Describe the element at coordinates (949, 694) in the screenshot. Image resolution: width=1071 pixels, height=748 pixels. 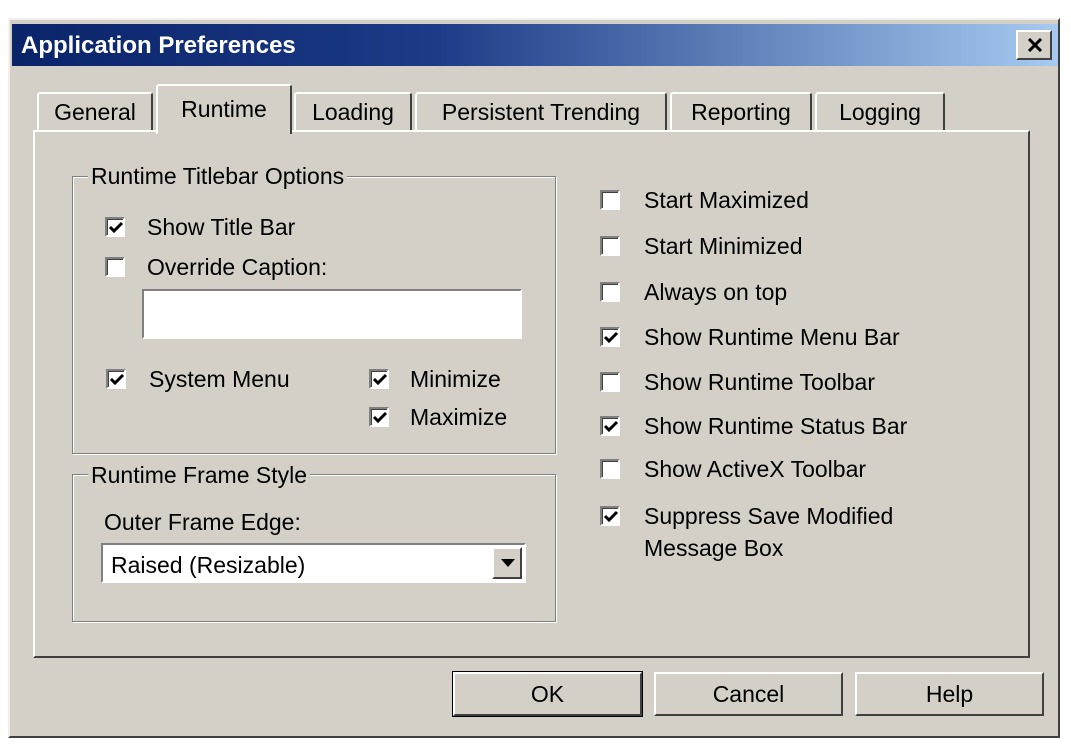
I see `help-button: Help` at that location.